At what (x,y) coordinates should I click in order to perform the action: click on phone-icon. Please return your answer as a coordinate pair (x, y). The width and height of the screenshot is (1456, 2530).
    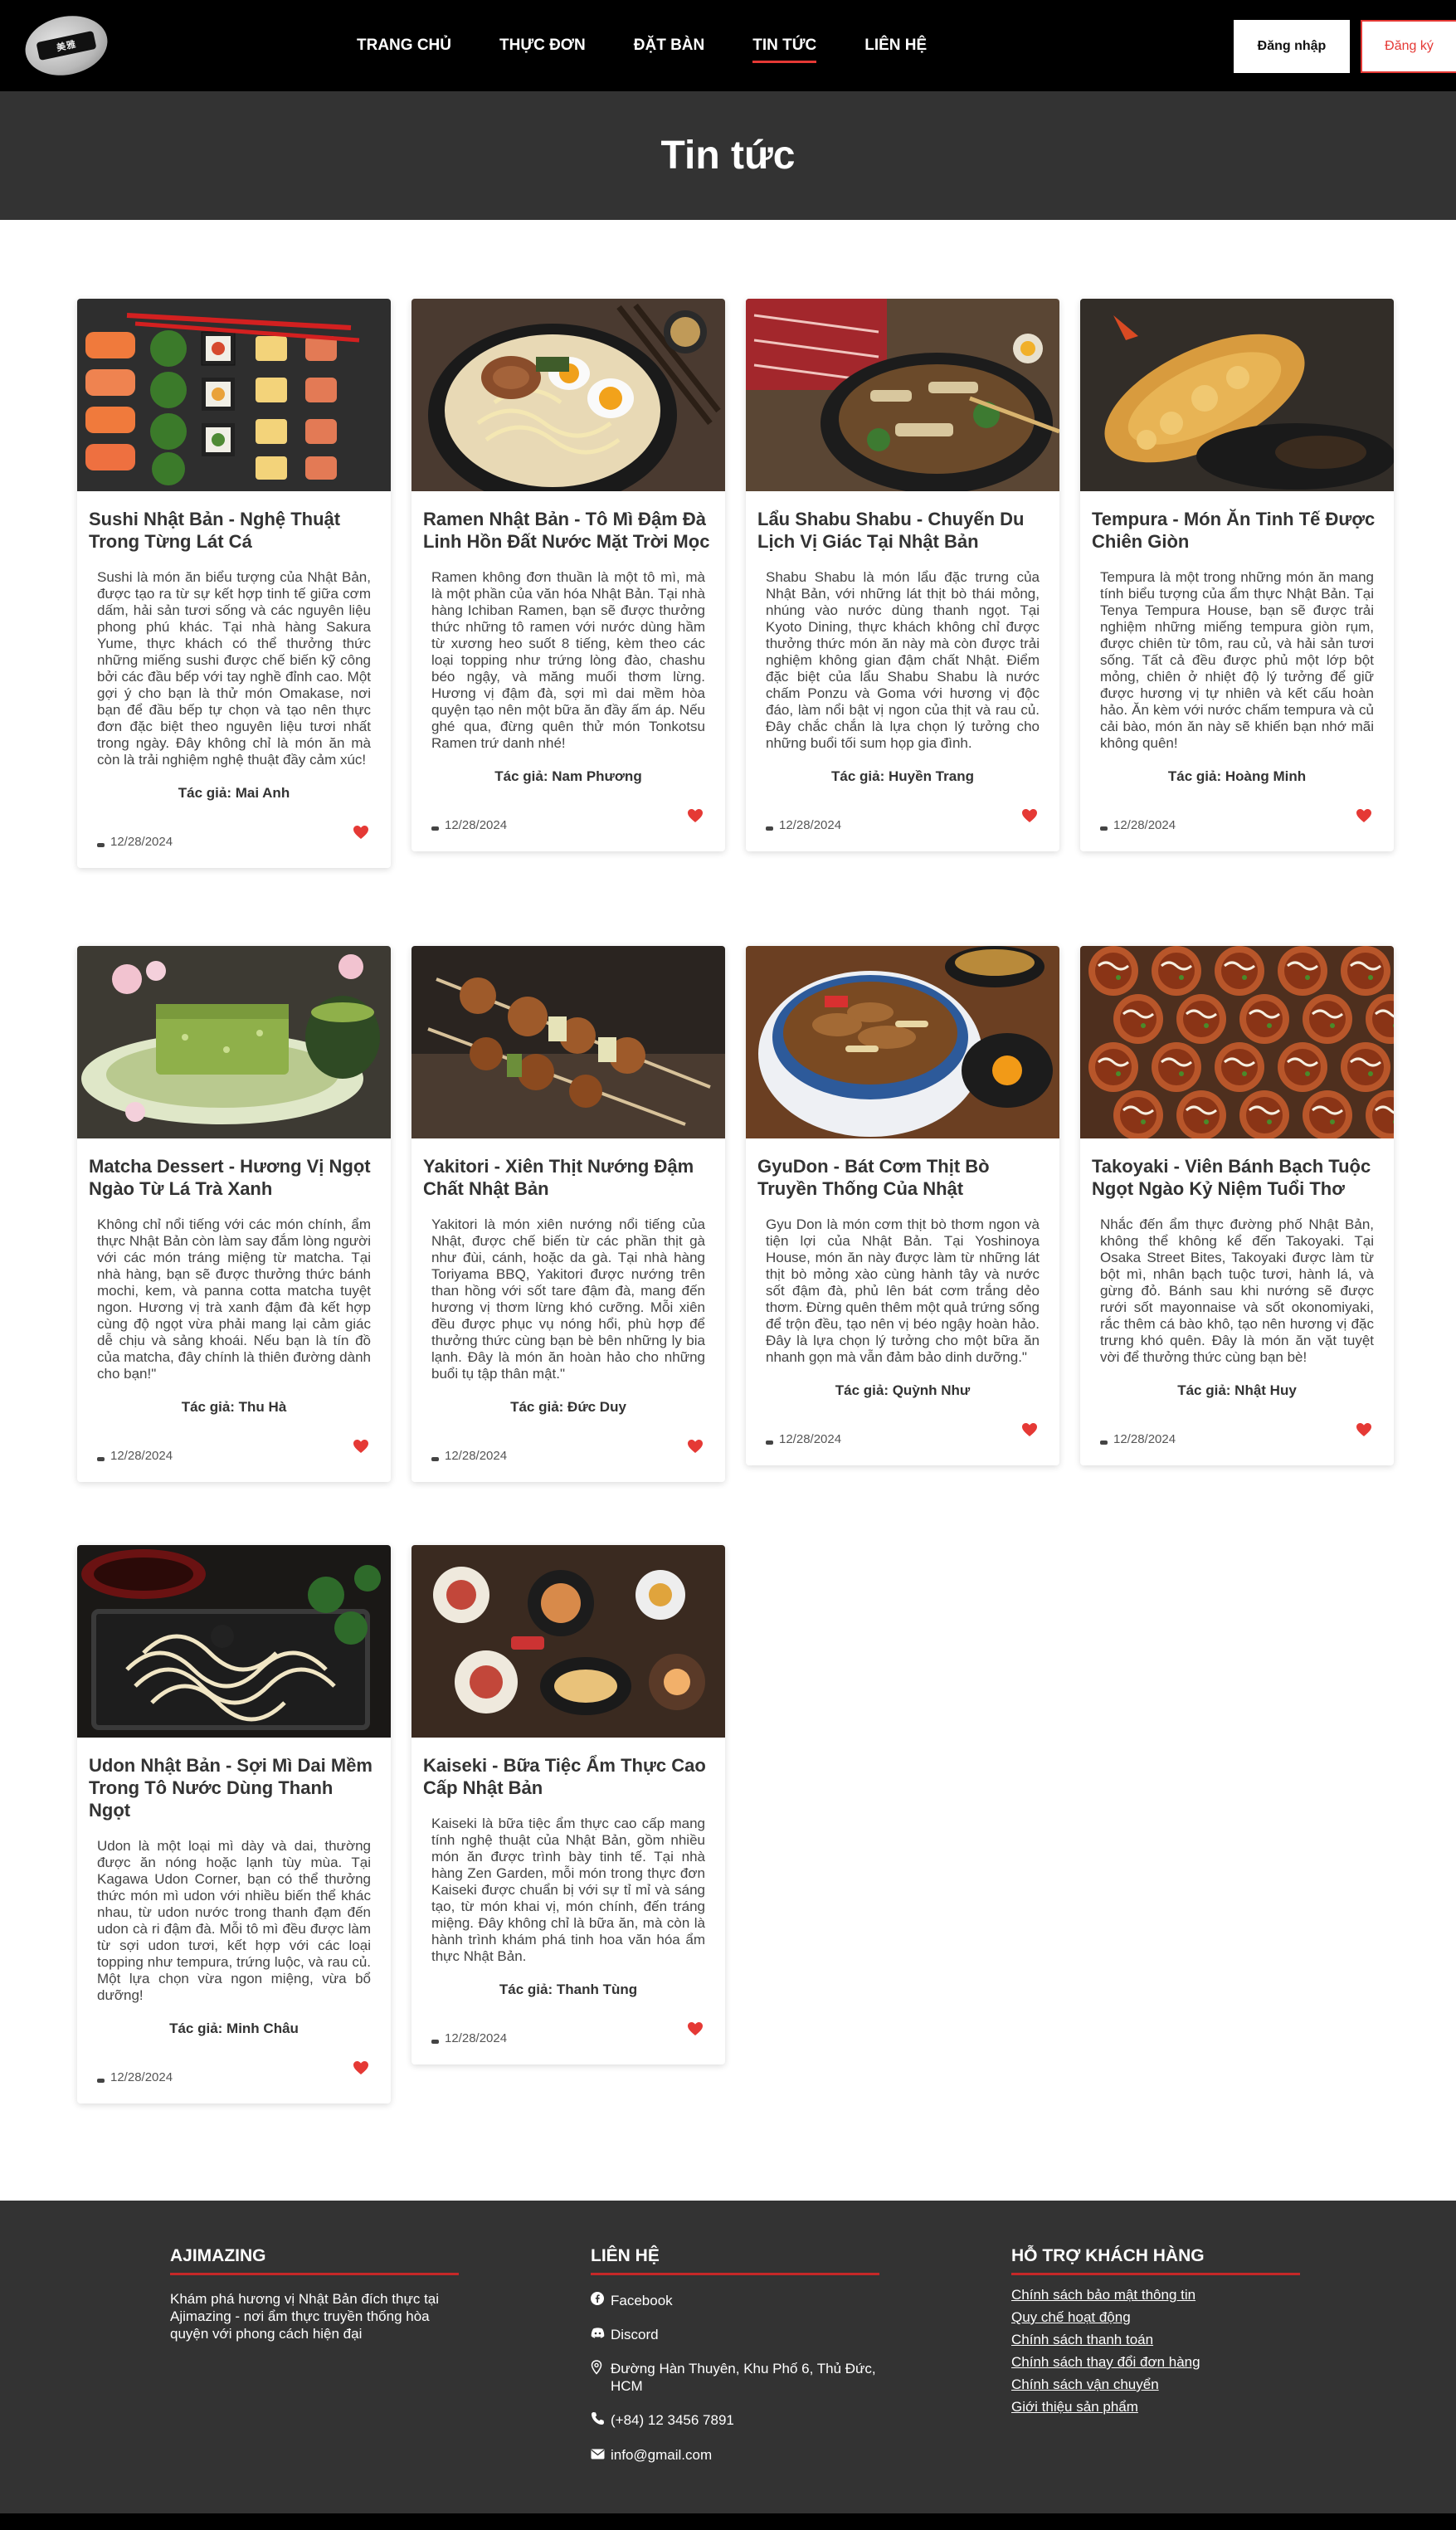
    Looking at the image, I should click on (598, 2420).